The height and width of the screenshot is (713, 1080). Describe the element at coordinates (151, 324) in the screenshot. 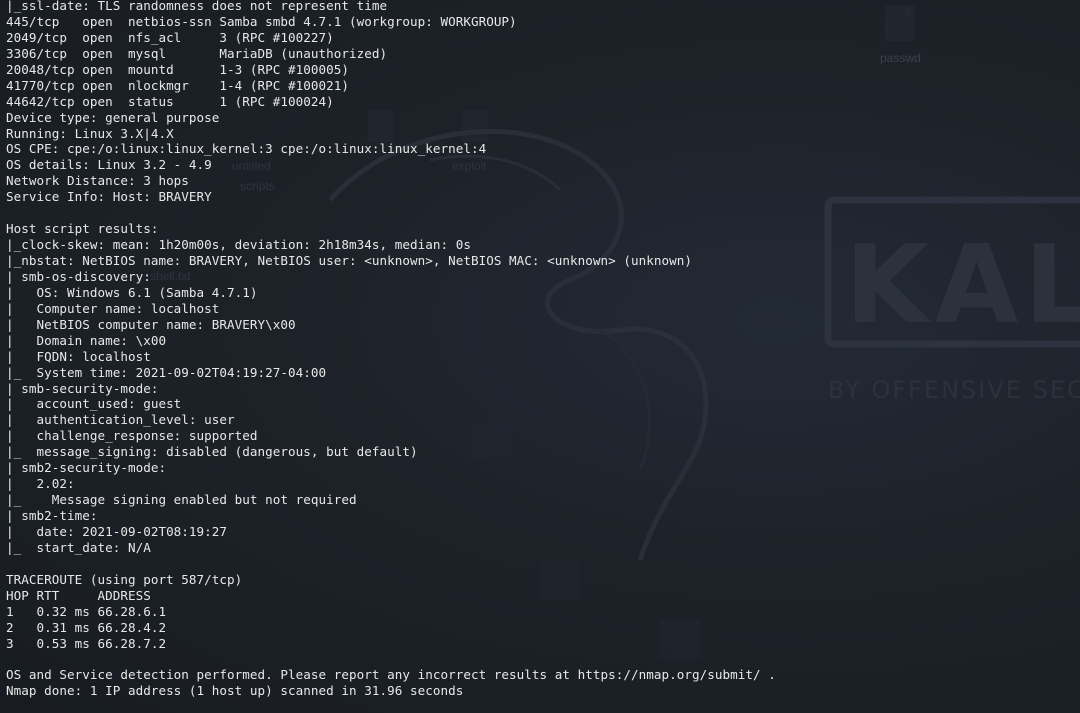

I see `terminal-line: | NetBIOS computer name: BRAVERY\x00` at that location.